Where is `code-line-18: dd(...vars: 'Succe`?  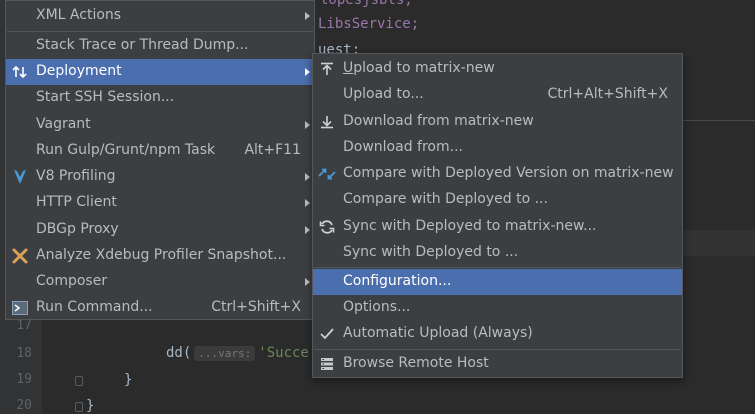 code-line-18: dd(...vars: 'Succe is located at coordinates (237, 353).